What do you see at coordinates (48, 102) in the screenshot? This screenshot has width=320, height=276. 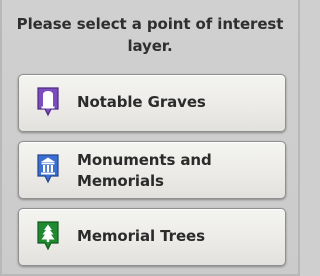 I see `grave-marker-icon` at bounding box center [48, 102].